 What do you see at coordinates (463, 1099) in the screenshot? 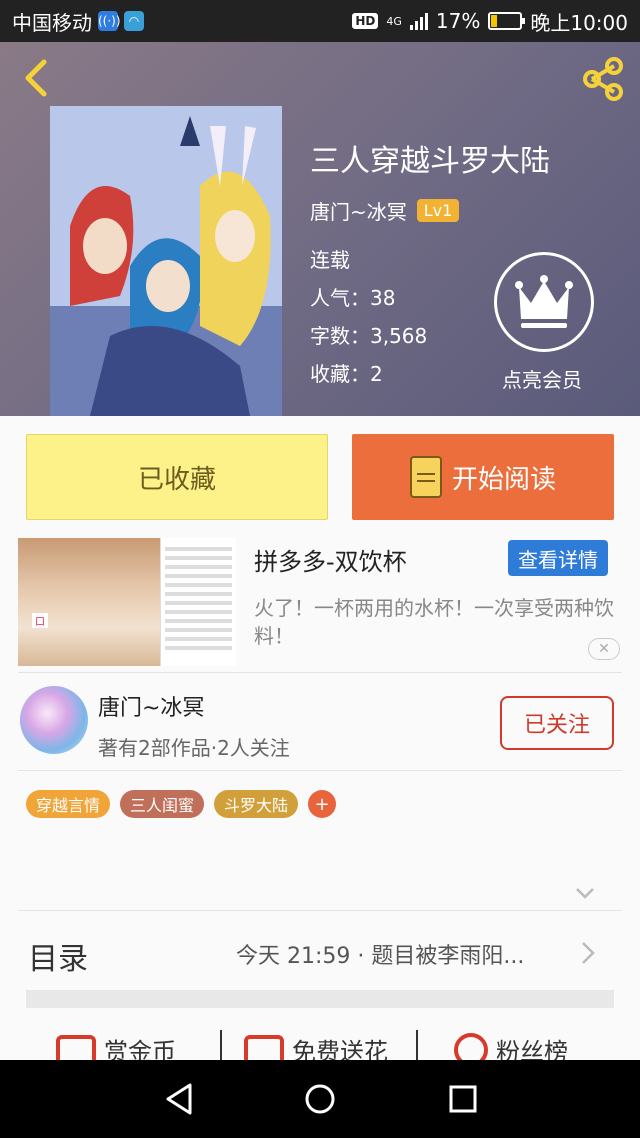
I see `nav-recents-icon` at bounding box center [463, 1099].